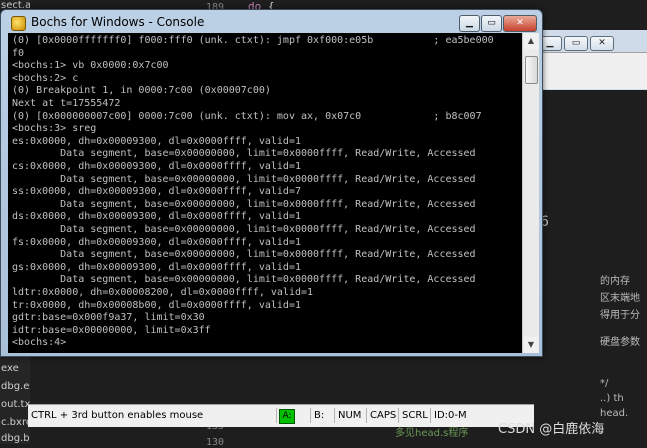  Describe the element at coordinates (531, 345) in the screenshot. I see `scroll-down-icon: ▼` at that location.